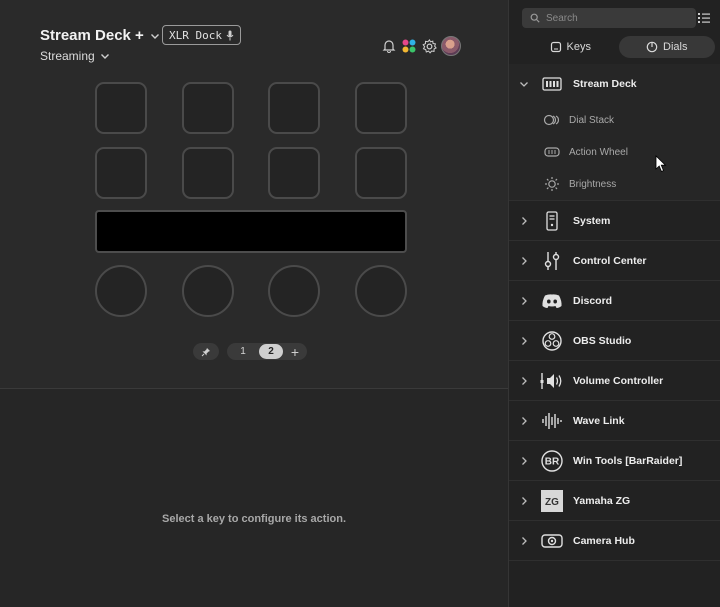 The image size is (720, 607). Describe the element at coordinates (429, 46) in the screenshot. I see `gear-icon` at that location.